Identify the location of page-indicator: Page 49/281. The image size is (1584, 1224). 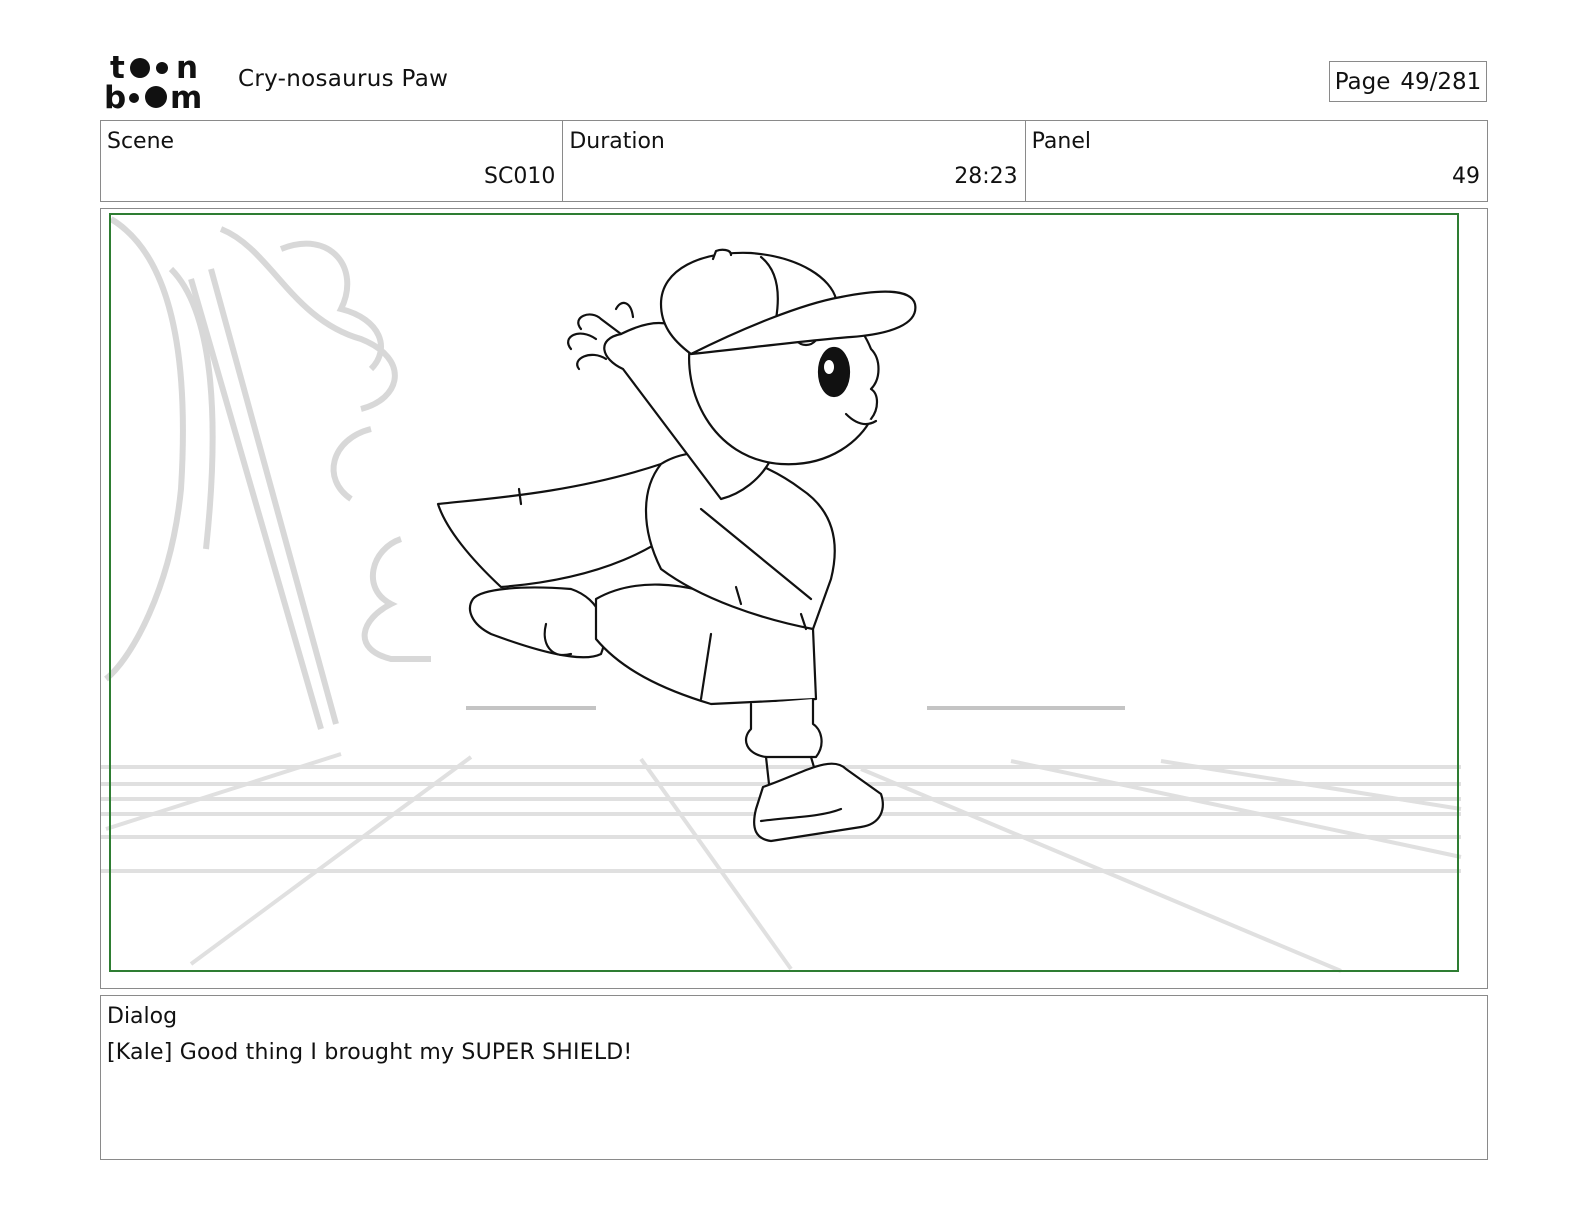
(1408, 81).